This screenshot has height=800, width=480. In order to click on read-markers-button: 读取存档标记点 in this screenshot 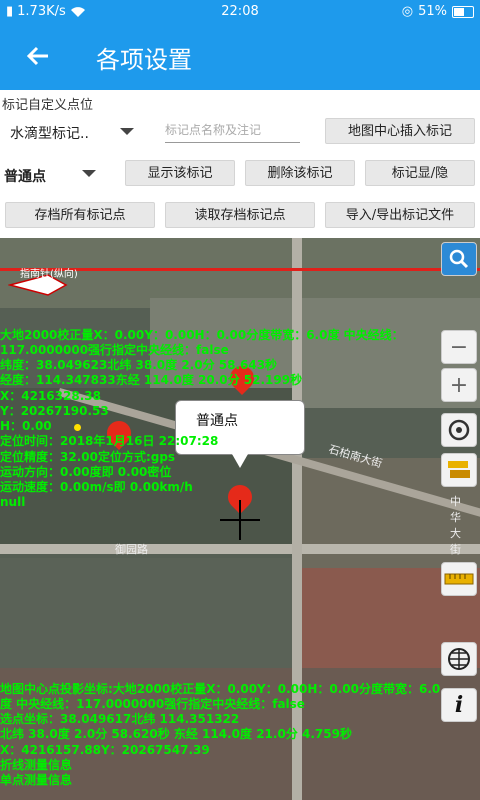, I will do `click(240, 215)`.